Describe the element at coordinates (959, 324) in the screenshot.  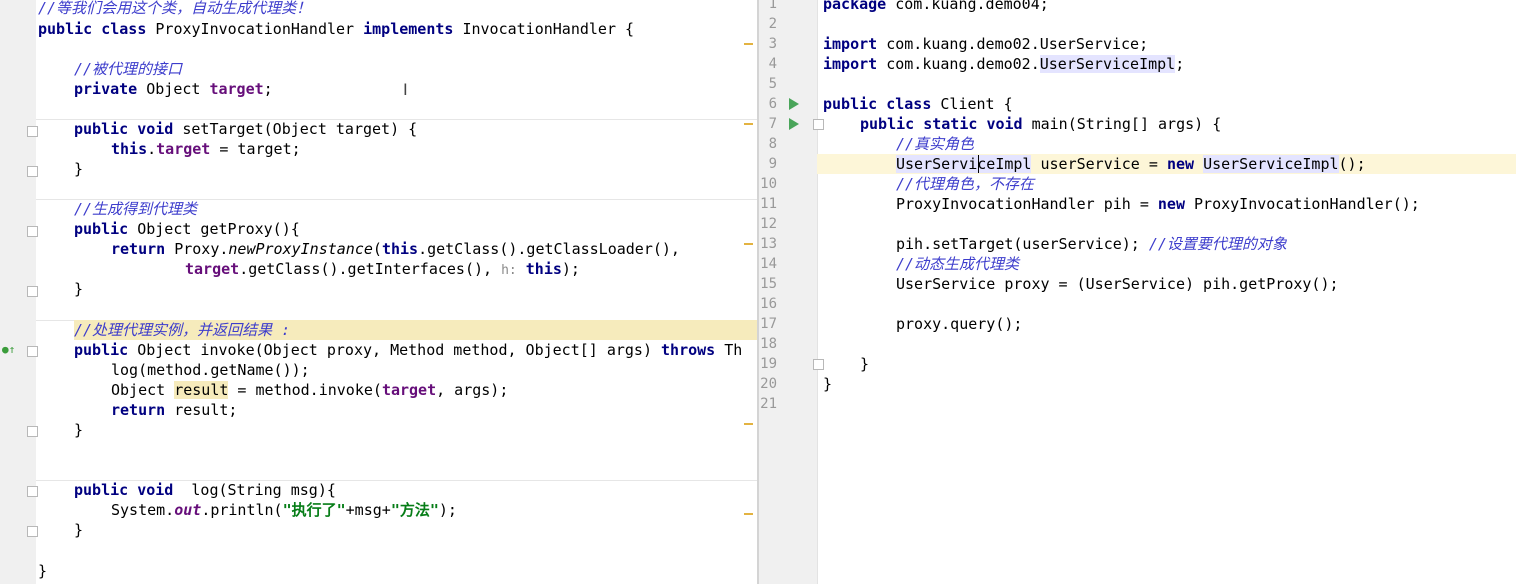
I see `query-call: proxy.query();` at that location.